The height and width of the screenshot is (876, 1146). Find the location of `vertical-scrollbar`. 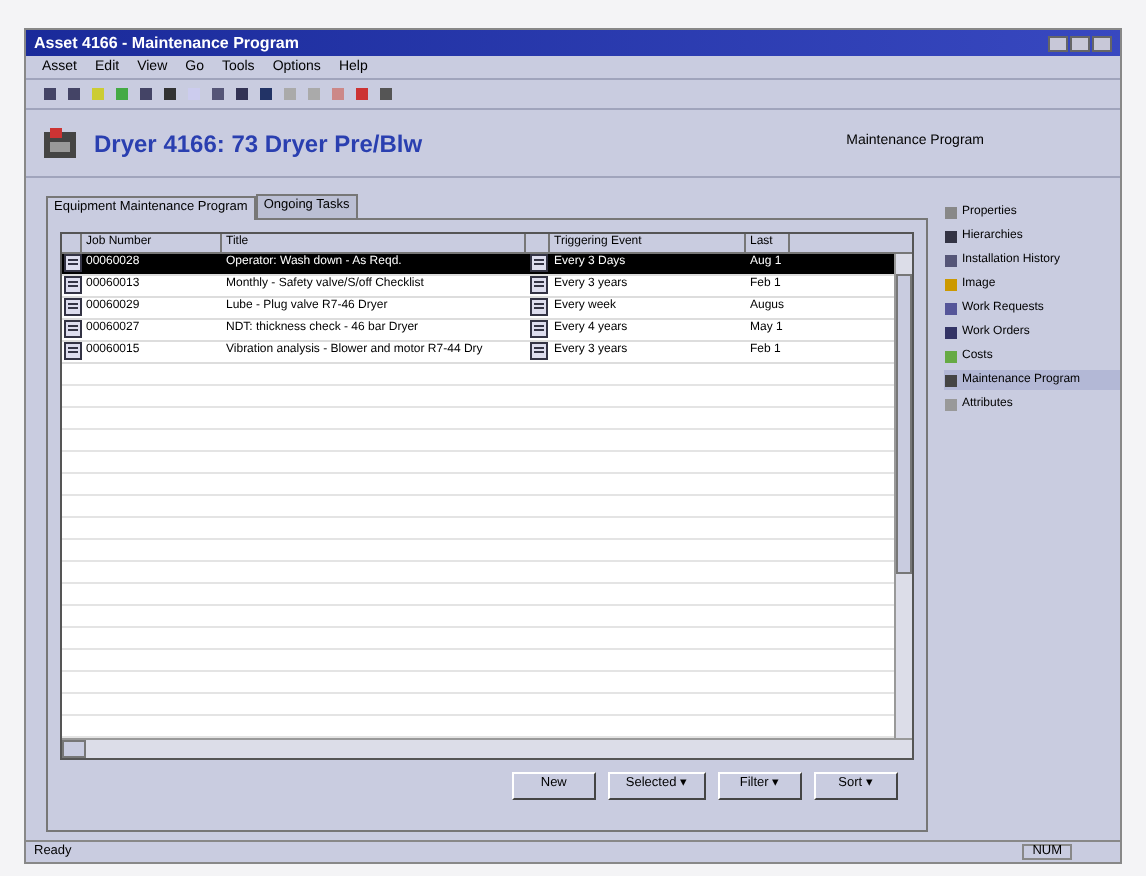

vertical-scrollbar is located at coordinates (903, 495).